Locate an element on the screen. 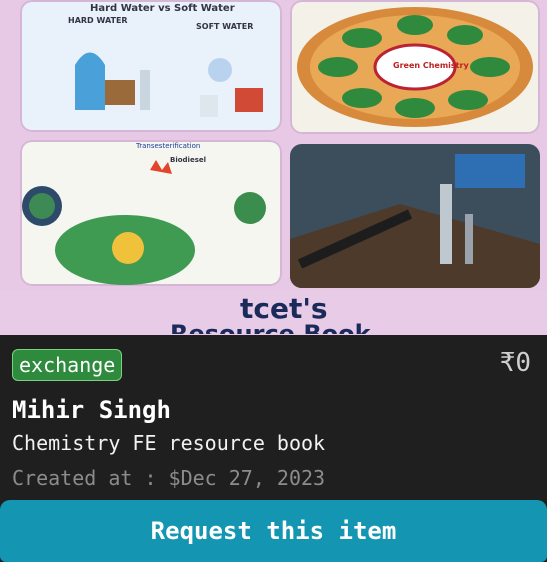 The height and width of the screenshot is (562, 547). item-title: Chemistry FE resource book is located at coordinates (169, 443).